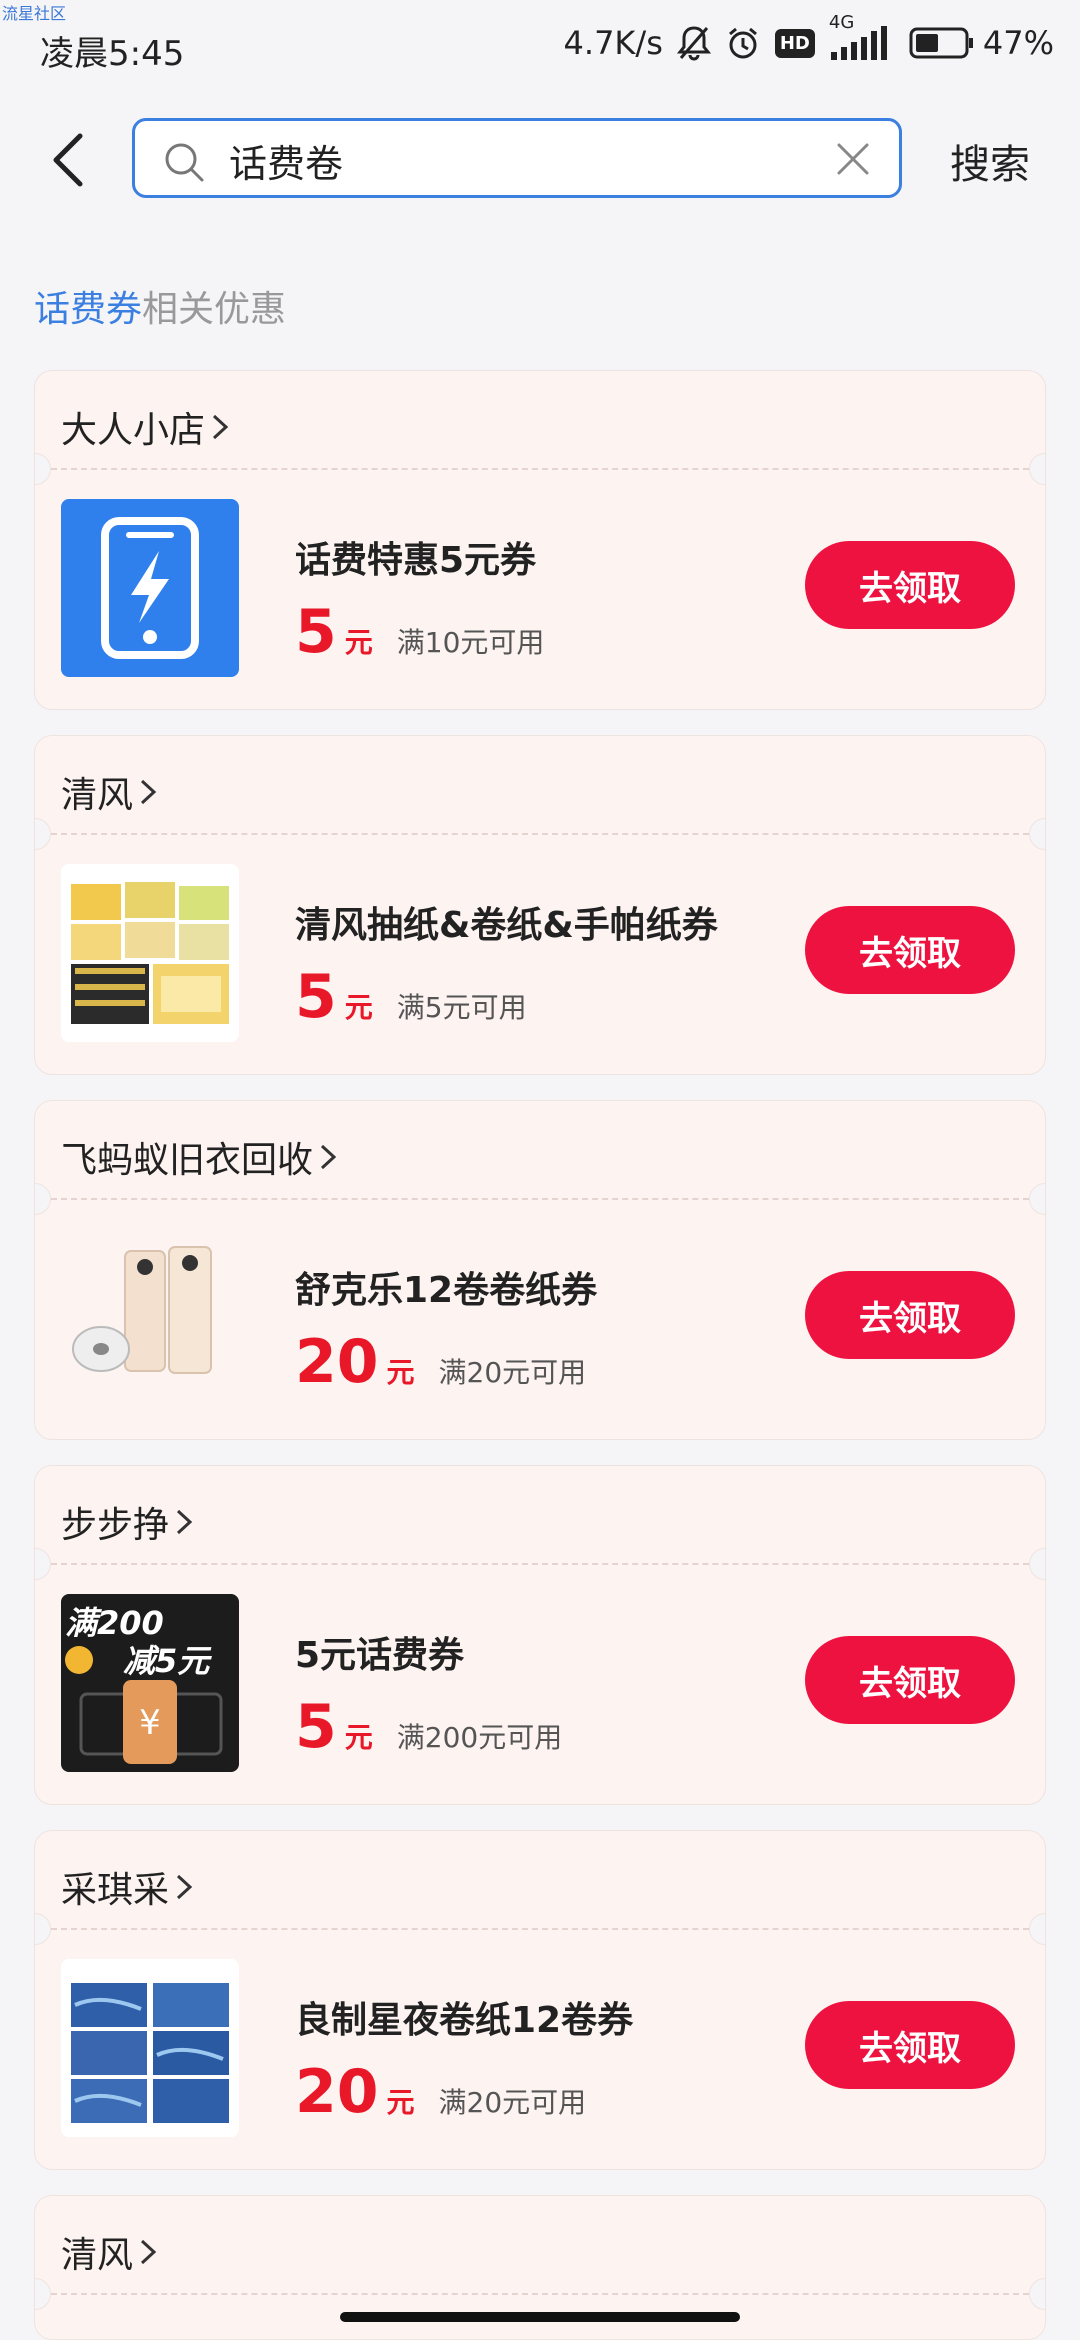  What do you see at coordinates (506, 925) in the screenshot?
I see `coupon-title: 清风抽纸&卷纸&手帕纸券` at bounding box center [506, 925].